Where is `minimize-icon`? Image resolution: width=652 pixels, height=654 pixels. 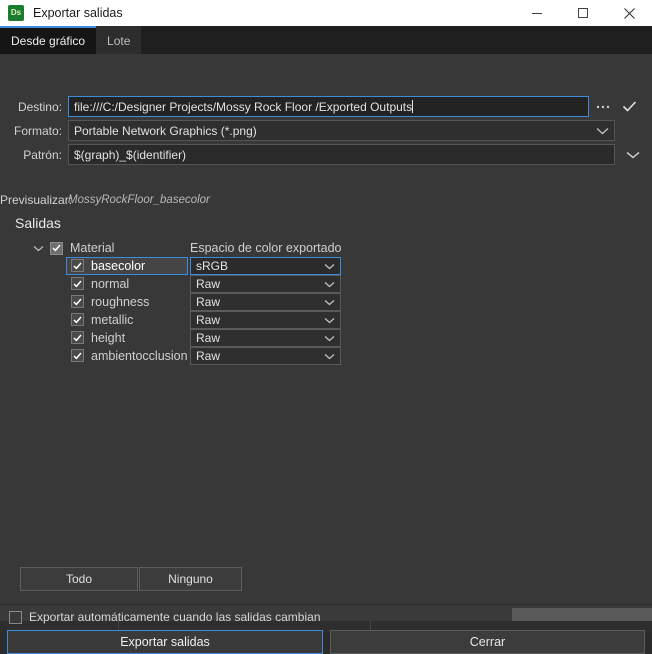 minimize-icon is located at coordinates (537, 13).